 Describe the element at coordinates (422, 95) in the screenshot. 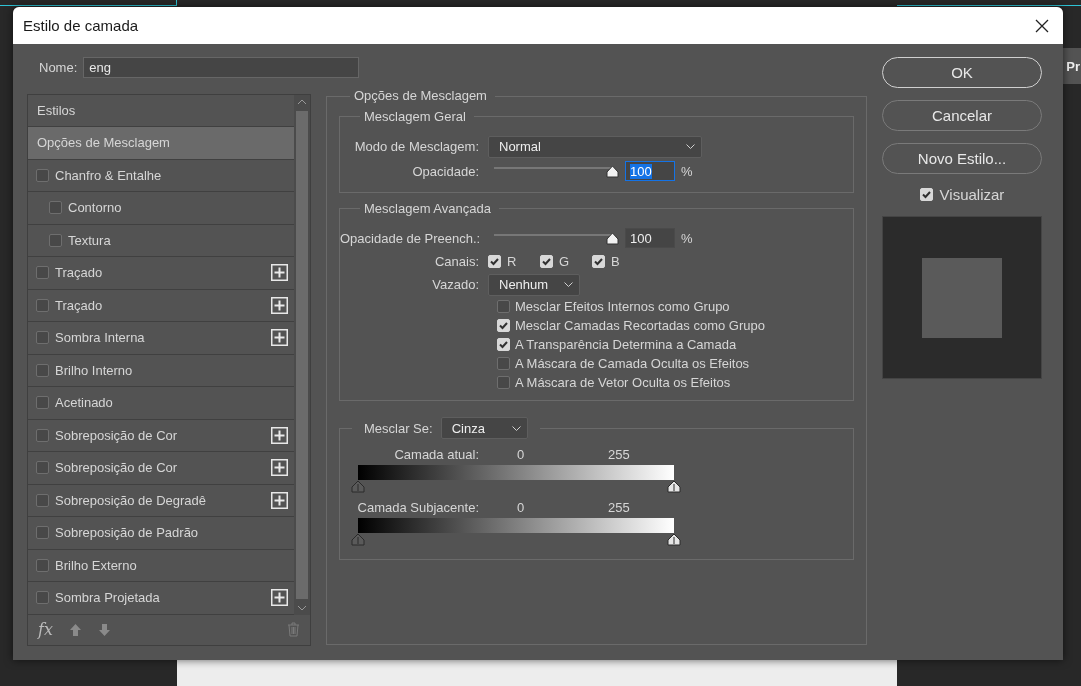

I see `section-title: Opções de Mesclagem` at that location.